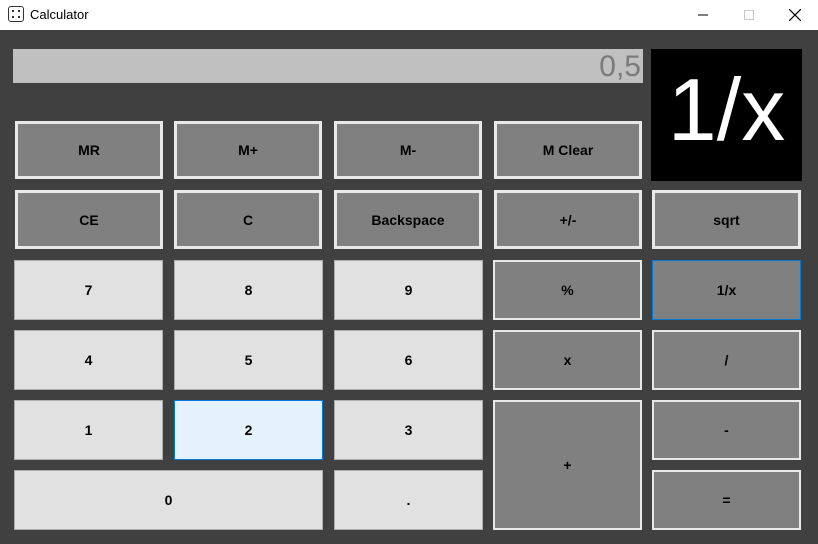  I want to click on digit-4-button: 4, so click(88, 360).